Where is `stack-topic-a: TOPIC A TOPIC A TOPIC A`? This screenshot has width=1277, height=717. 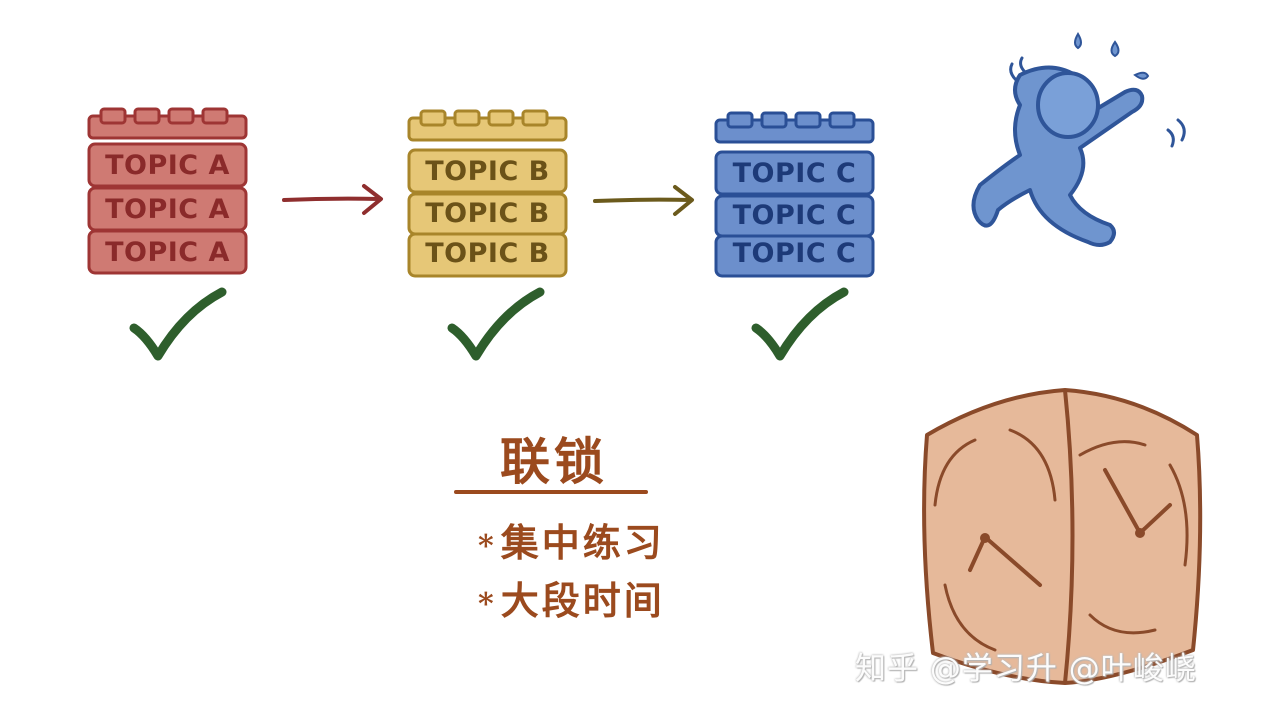
stack-topic-a: TOPIC A TOPIC A TOPIC A is located at coordinates (167, 190).